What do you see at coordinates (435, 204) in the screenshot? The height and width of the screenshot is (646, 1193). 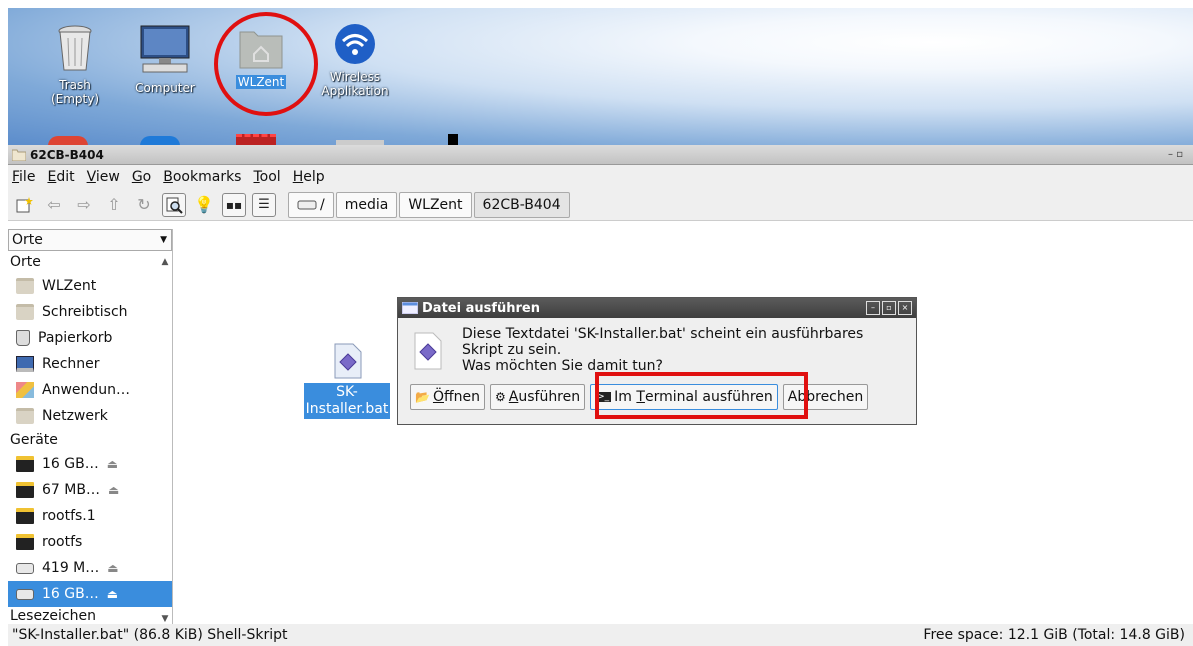 I see `path-segment-wlzent: WLZent` at bounding box center [435, 204].